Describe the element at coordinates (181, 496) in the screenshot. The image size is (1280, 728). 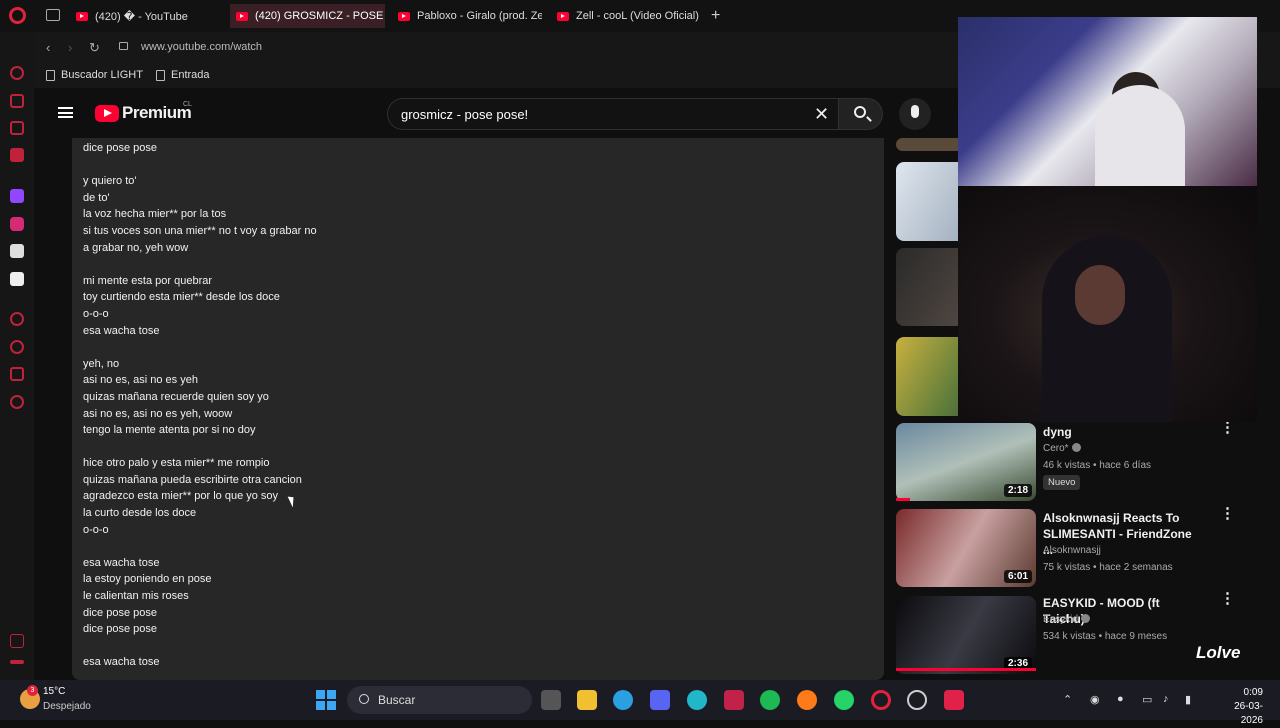
I see `lyric-line: agradezco esta mier** por lo que yo soy` at that location.